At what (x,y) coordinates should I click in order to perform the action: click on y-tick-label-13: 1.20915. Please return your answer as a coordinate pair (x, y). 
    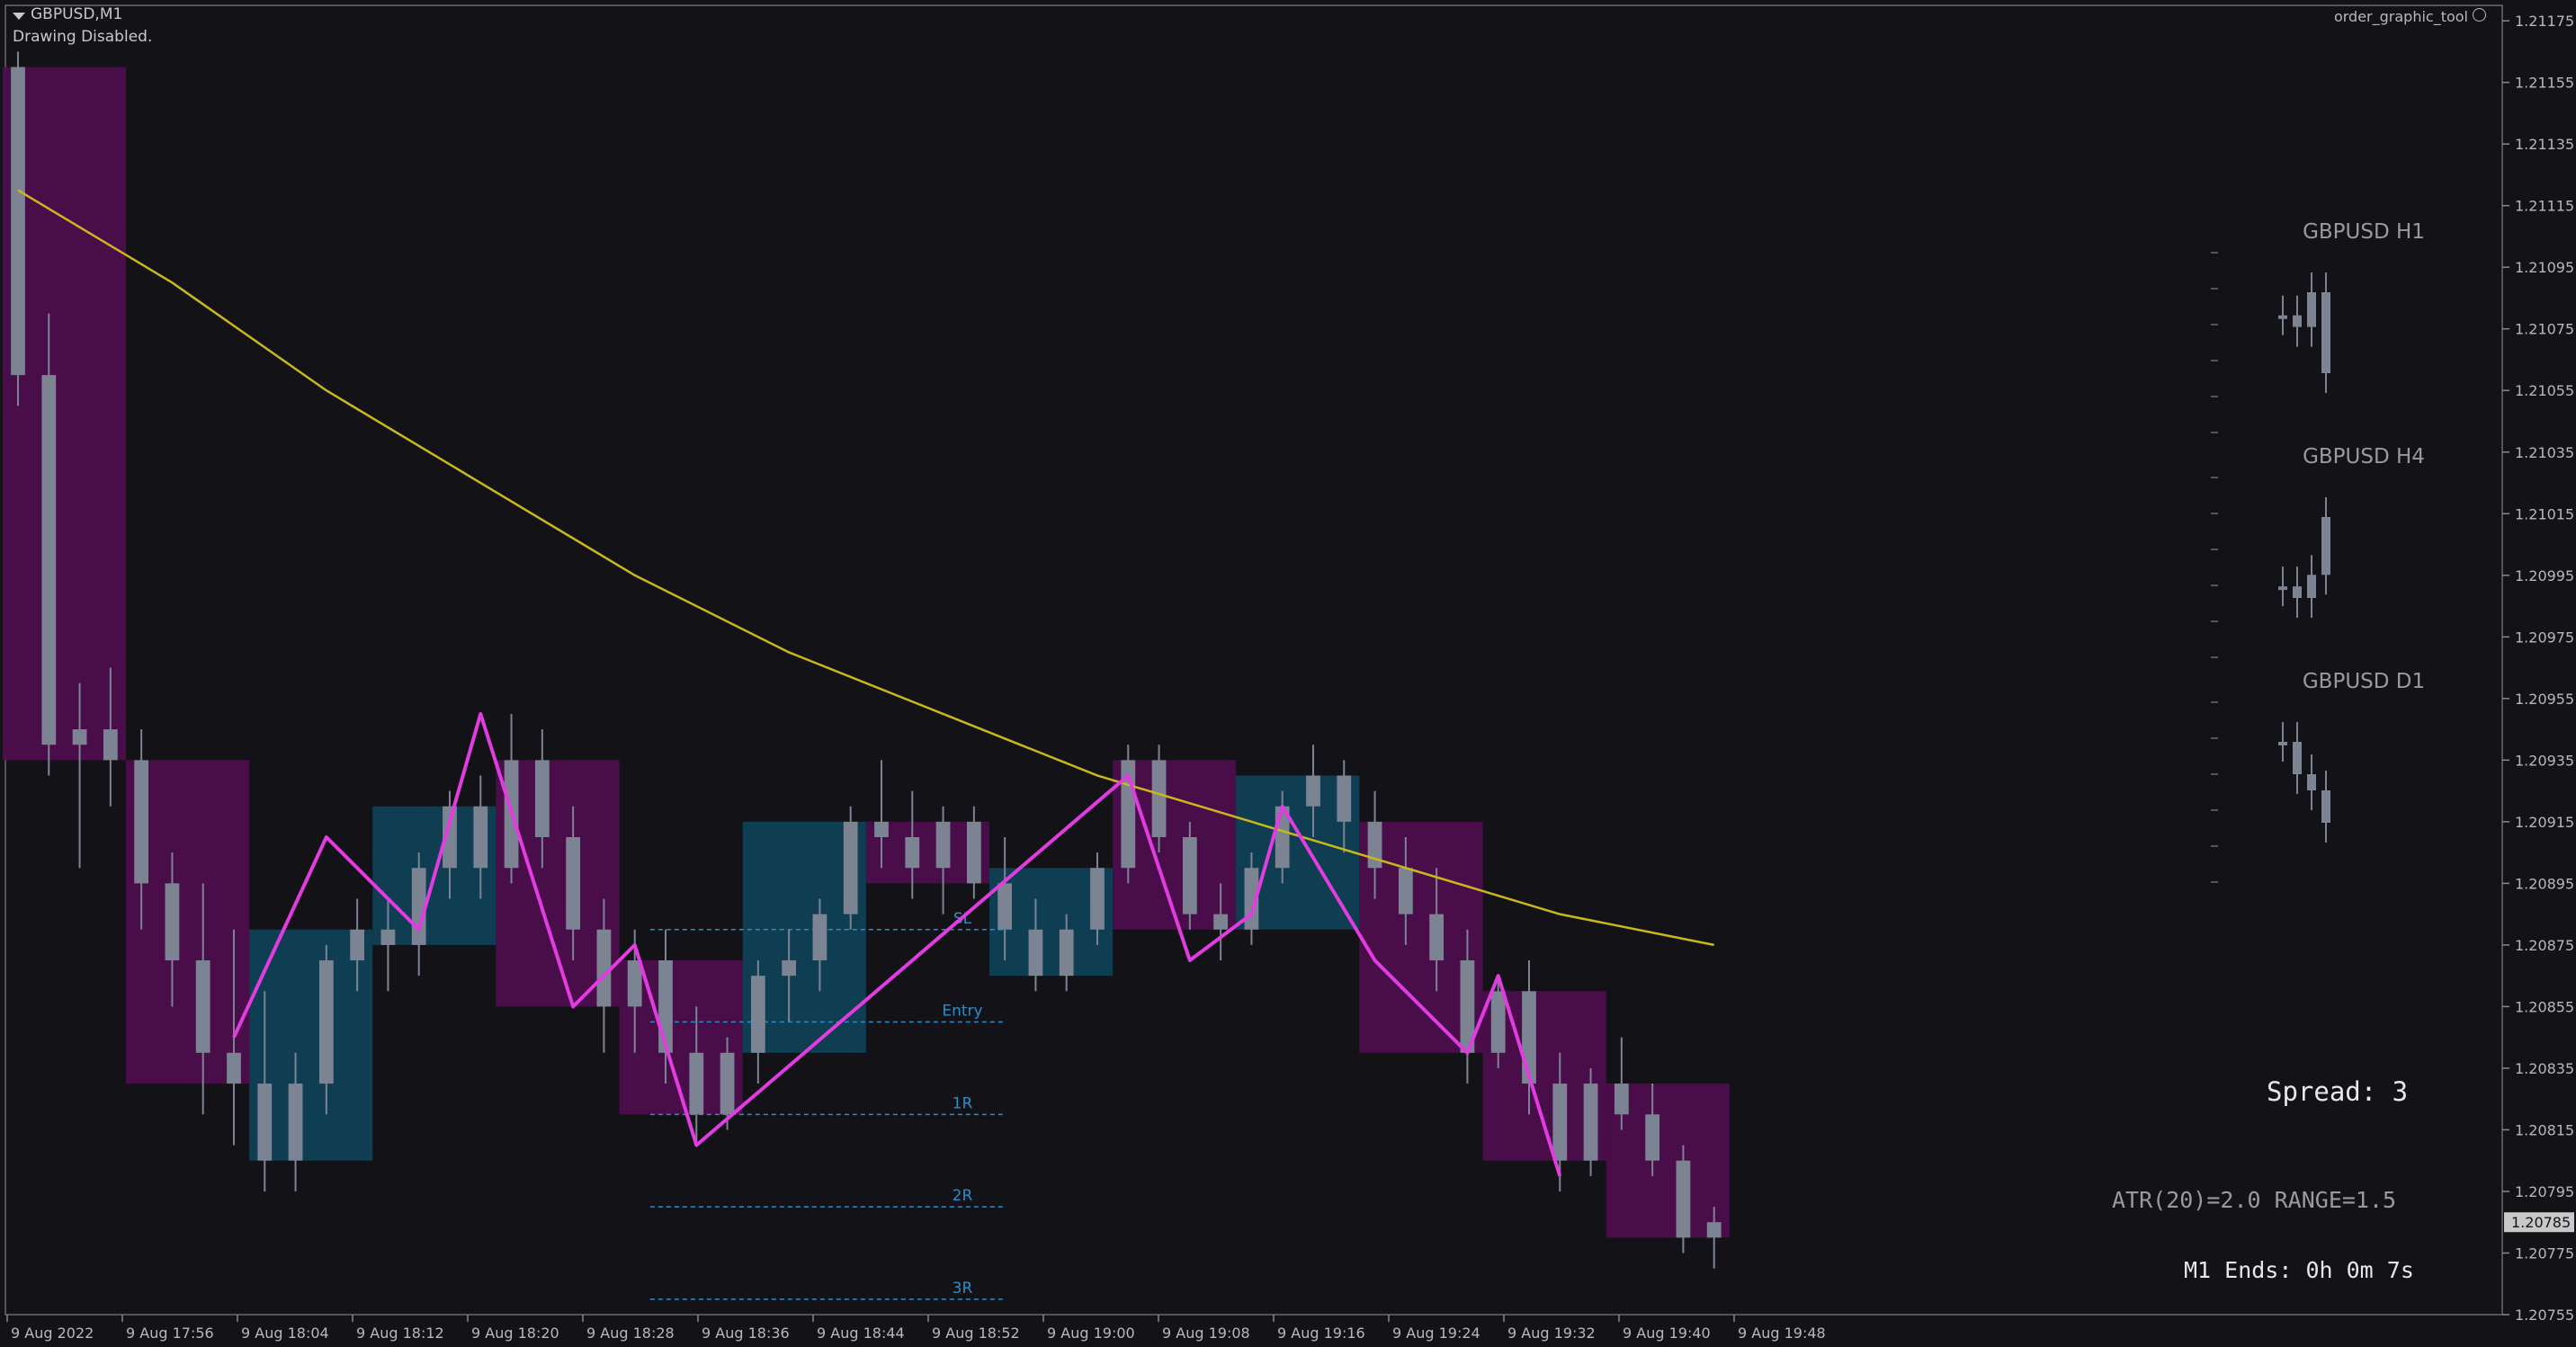
    Looking at the image, I should click on (2544, 822).